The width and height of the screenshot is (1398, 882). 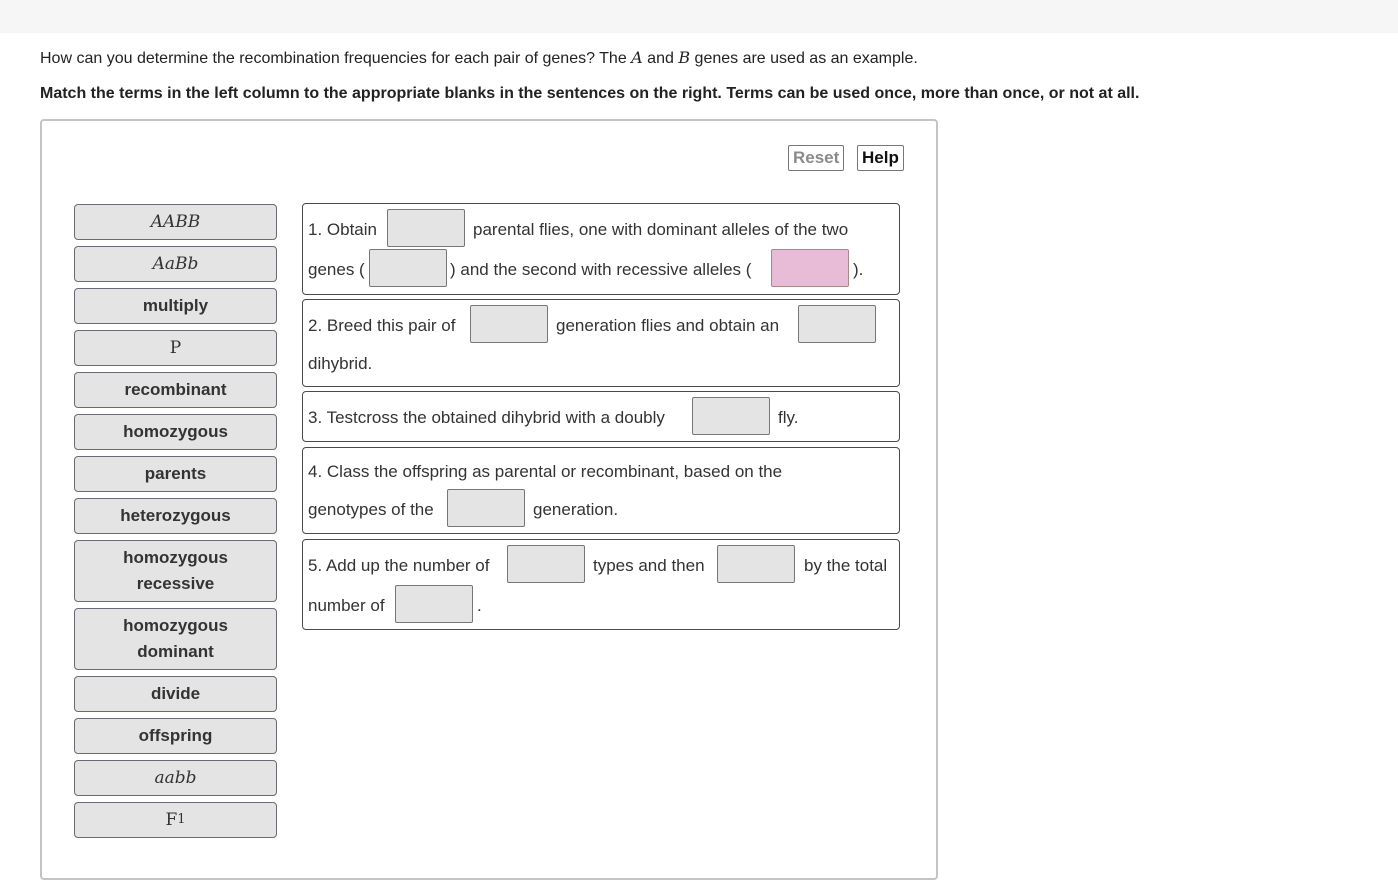 I want to click on sentence-text: 1. Obtain, so click(x=342, y=229).